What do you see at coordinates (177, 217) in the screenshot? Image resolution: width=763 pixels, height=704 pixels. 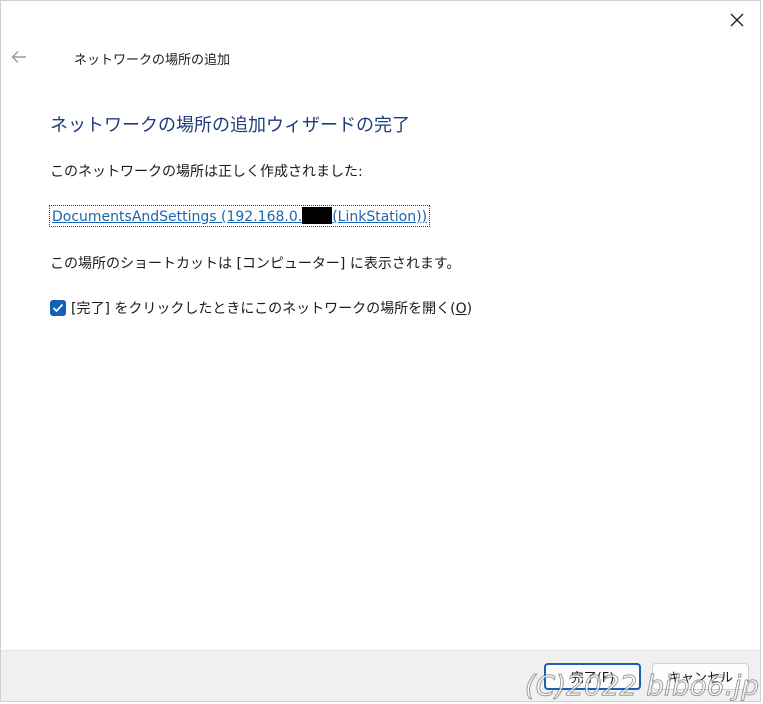 I see `location-link-prefix: DocumentsAndSettings (192.168.0.` at bounding box center [177, 217].